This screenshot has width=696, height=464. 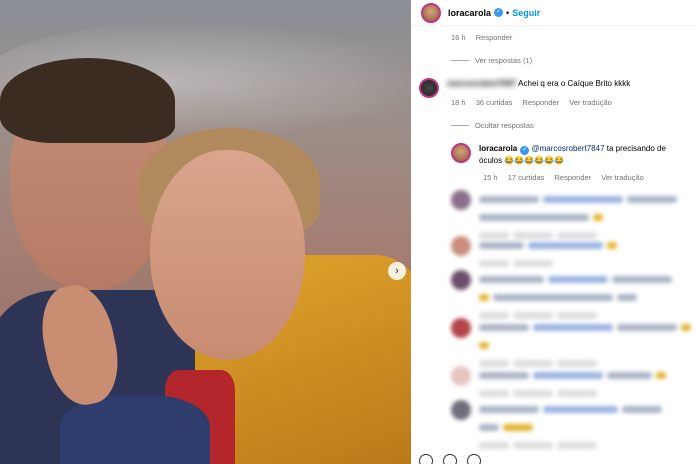 I want to click on comment-meta: 18 h 36 curtidas Responder Ver tradução, so click(x=535, y=102).